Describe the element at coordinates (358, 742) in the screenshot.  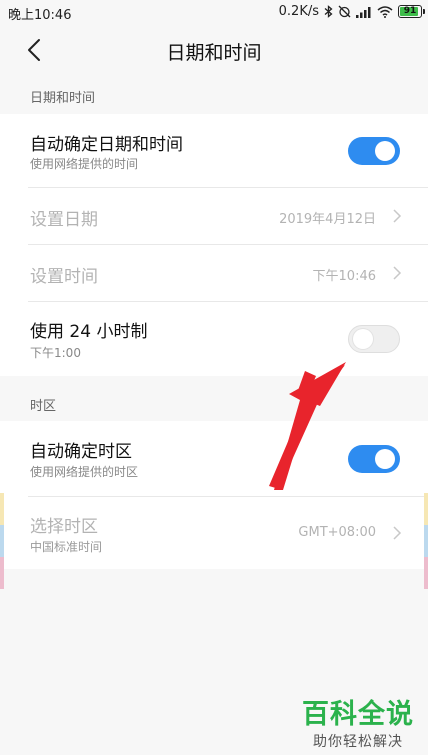
I see `watermark-sub: 助你轻松解决` at that location.